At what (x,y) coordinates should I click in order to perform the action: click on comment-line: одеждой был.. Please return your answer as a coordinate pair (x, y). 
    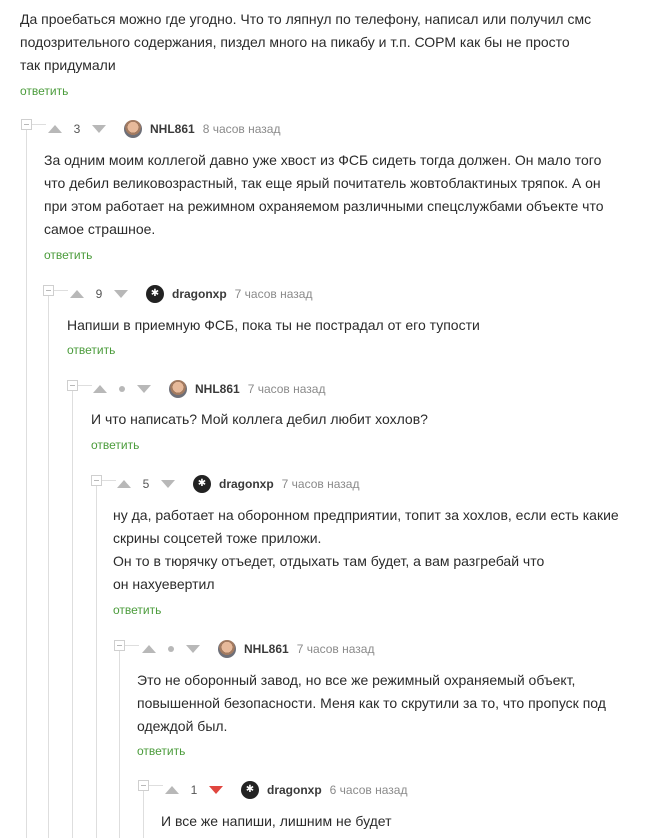
    Looking at the image, I should click on (182, 726).